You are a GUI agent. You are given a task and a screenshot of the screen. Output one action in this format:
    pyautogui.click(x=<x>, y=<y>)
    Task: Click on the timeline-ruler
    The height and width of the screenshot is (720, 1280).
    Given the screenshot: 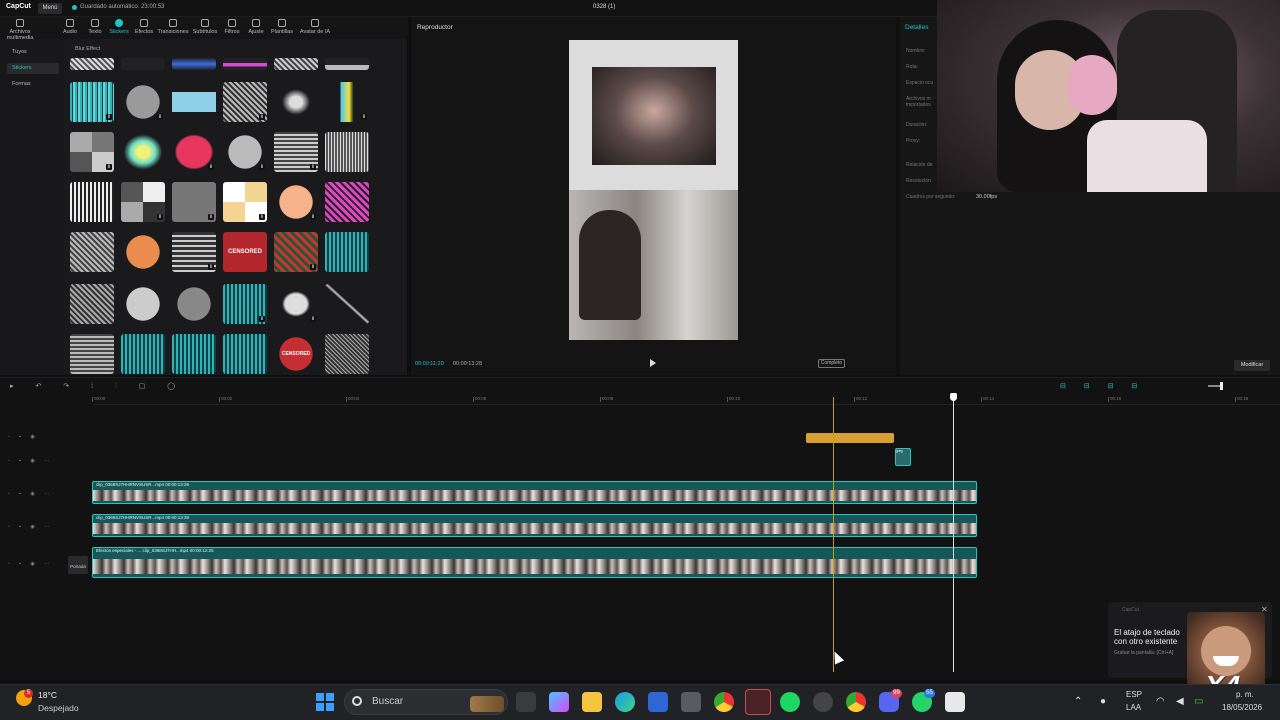 What is the action you would take?
    pyautogui.click(x=686, y=399)
    